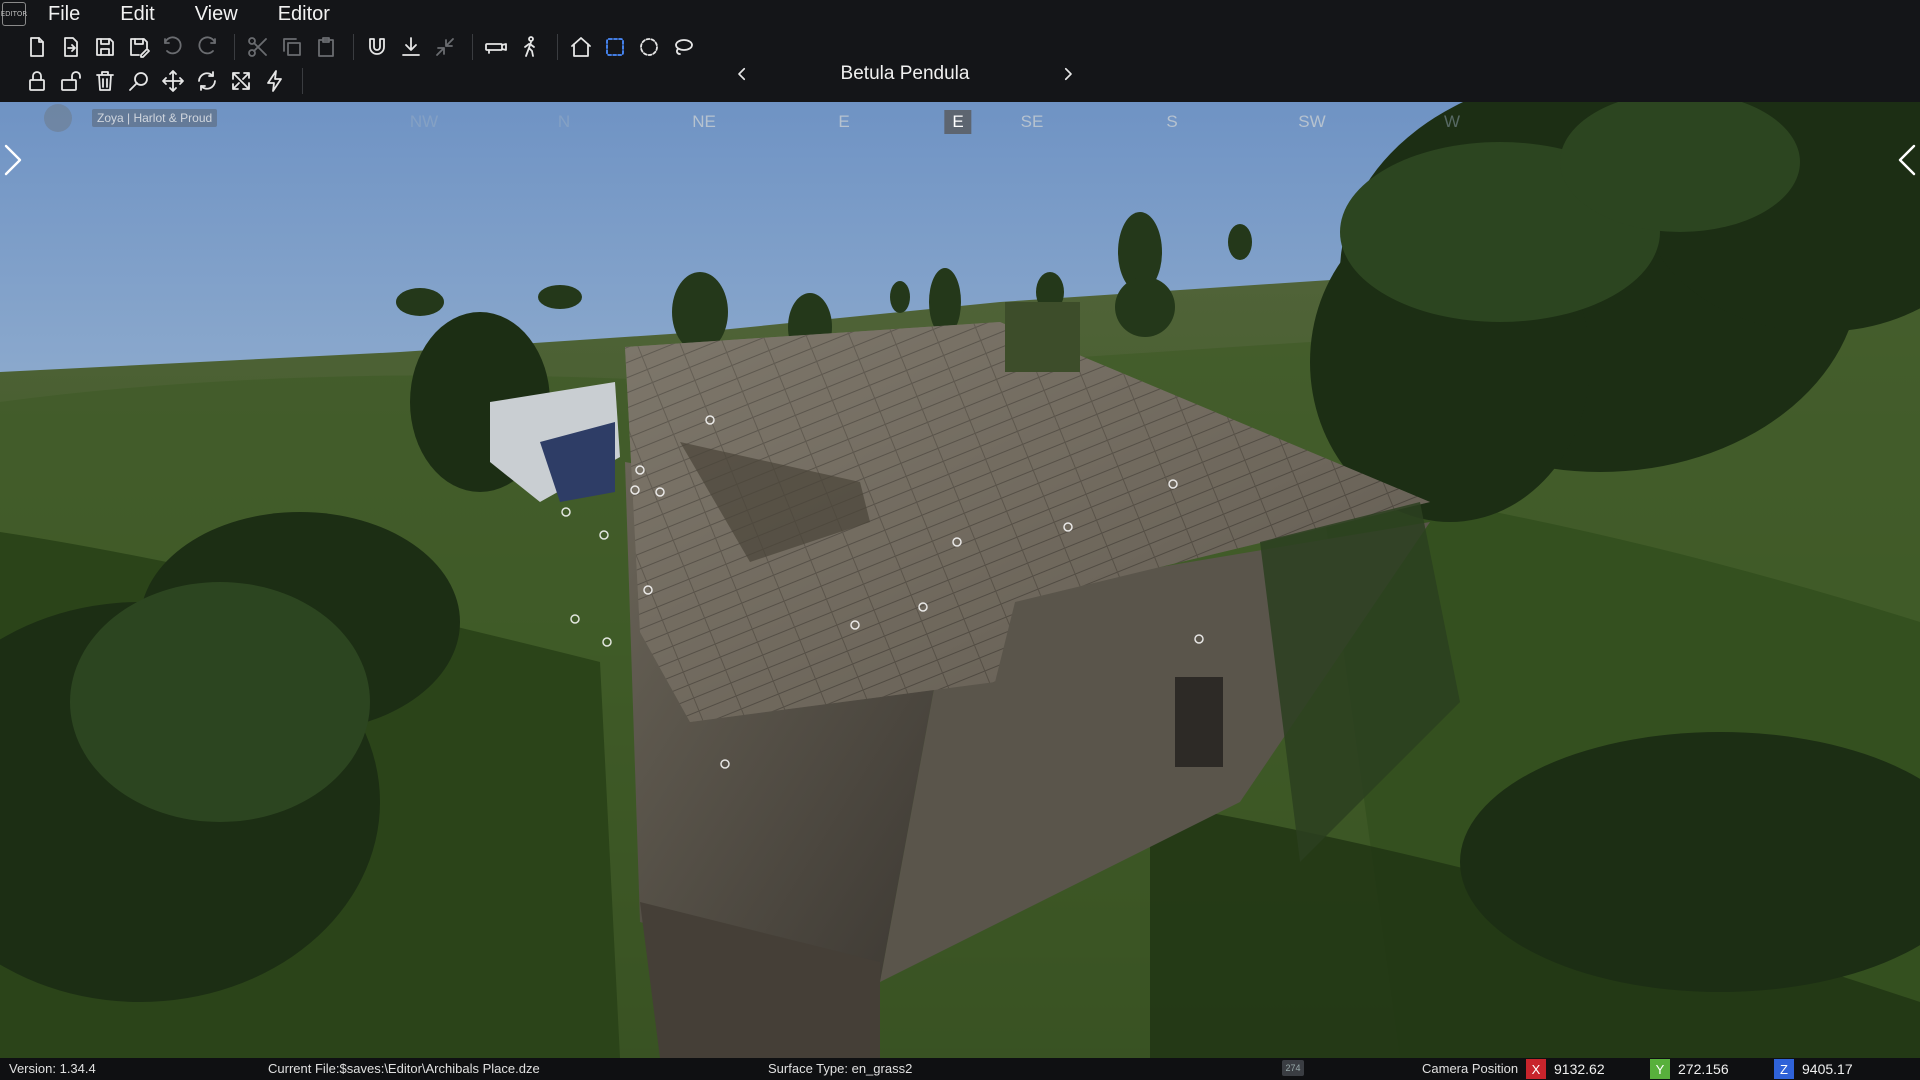 Image resolution: width=1920 pixels, height=1080 pixels. What do you see at coordinates (1032, 121) in the screenshot?
I see `compass-label-se: SE` at bounding box center [1032, 121].